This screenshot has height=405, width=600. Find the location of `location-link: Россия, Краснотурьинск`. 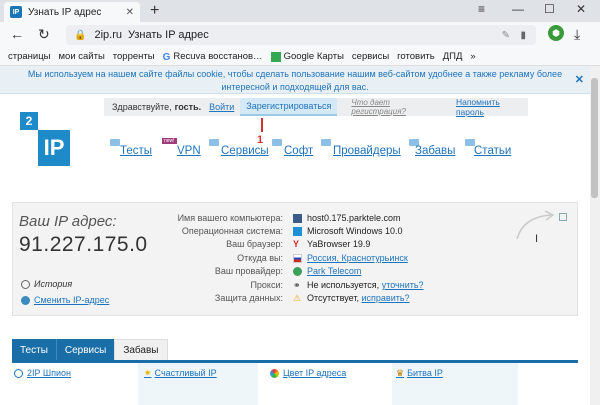

location-link: Россия, Краснотурьинск is located at coordinates (357, 258).